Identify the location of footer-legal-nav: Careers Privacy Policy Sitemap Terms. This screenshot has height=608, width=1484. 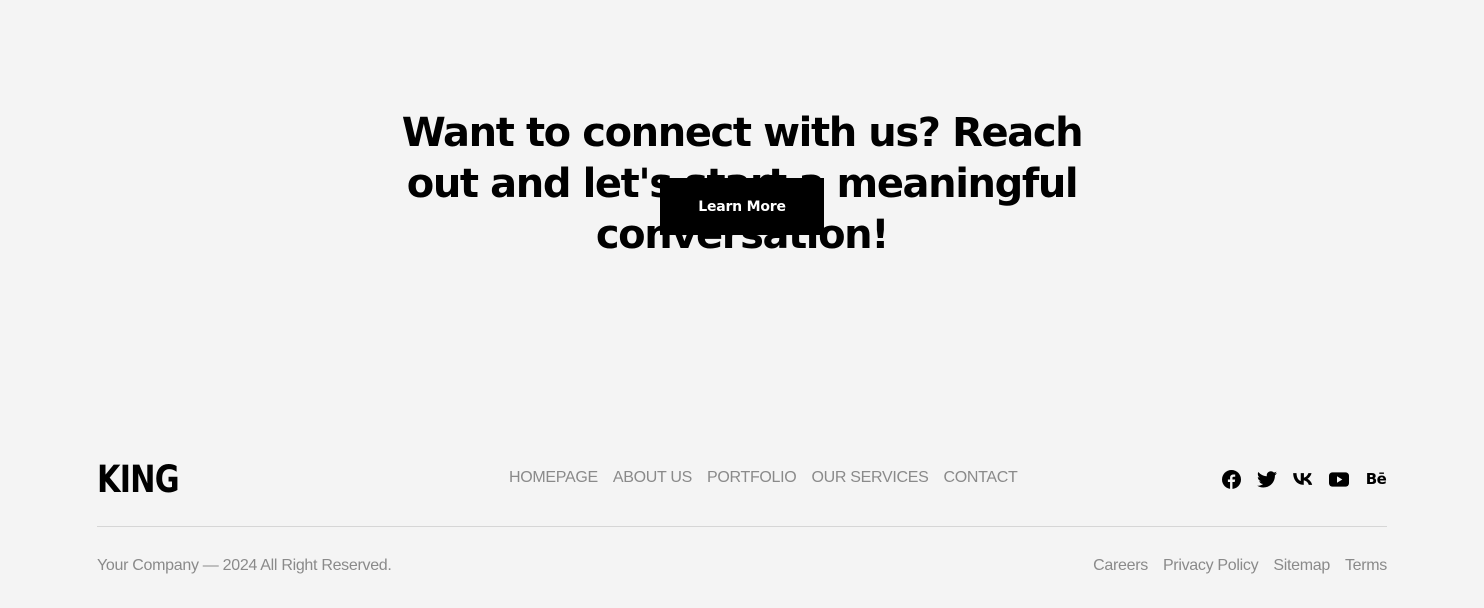
(1240, 566).